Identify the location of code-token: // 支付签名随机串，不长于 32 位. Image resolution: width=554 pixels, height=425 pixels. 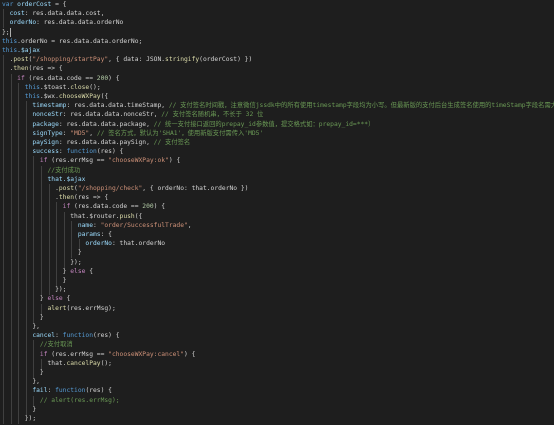
(212, 115).